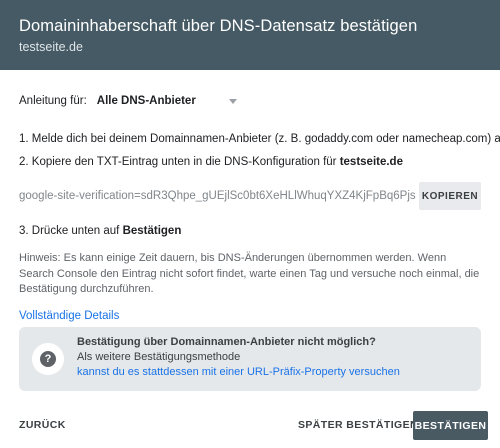  What do you see at coordinates (69, 316) in the screenshot?
I see `full-details-link: Vollständige Details` at bounding box center [69, 316].